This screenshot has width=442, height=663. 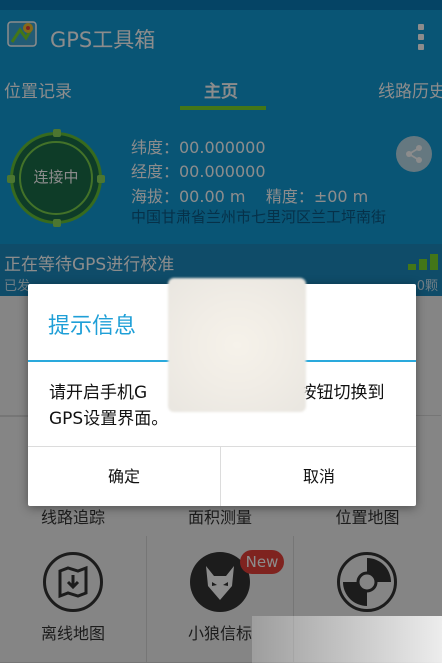 What do you see at coordinates (92, 326) in the screenshot?
I see `dialog-title: 提示信息` at bounding box center [92, 326].